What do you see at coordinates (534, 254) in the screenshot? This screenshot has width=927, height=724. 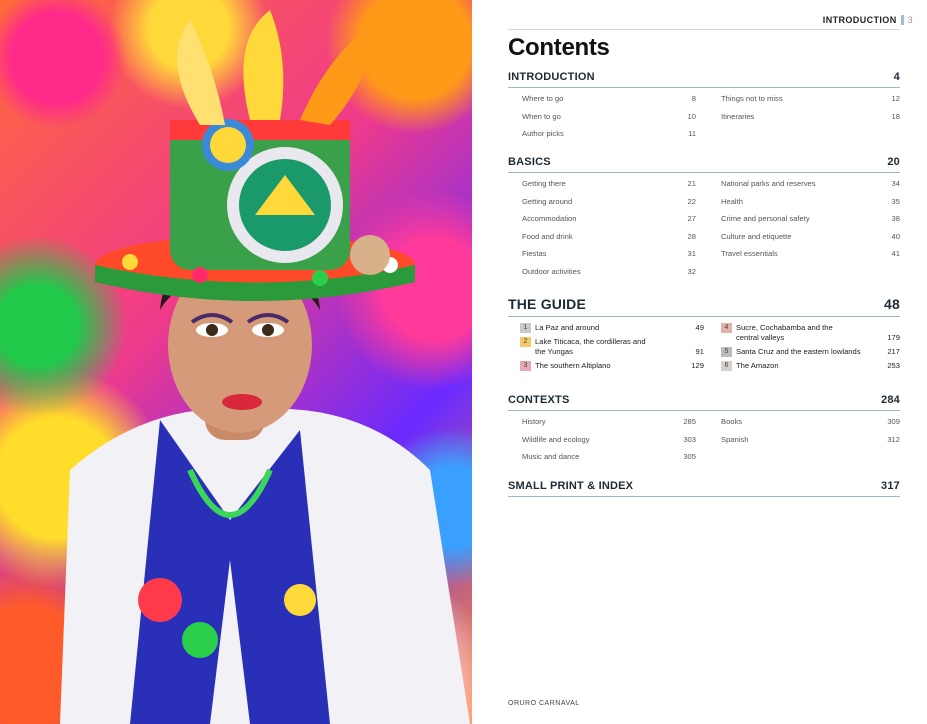 I see `entry-label: Fiestas` at bounding box center [534, 254].